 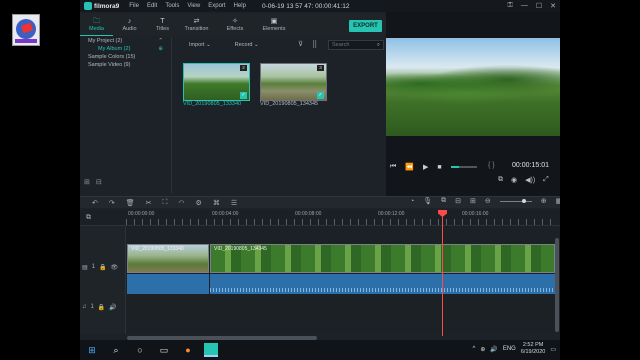 I want to click on add-track-icon: ⧉, so click(x=88, y=218).